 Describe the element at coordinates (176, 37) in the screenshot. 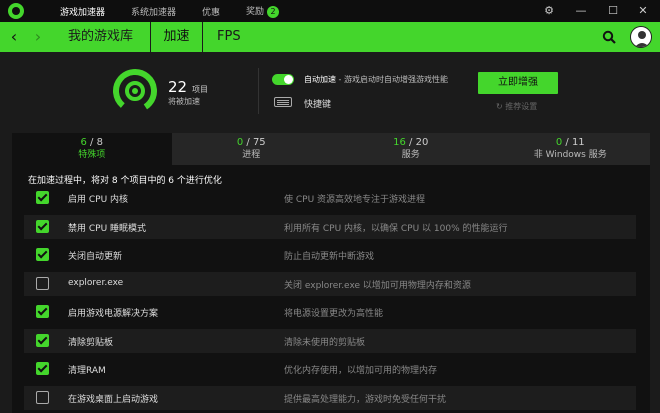

I see `tab-boost: 加速` at that location.